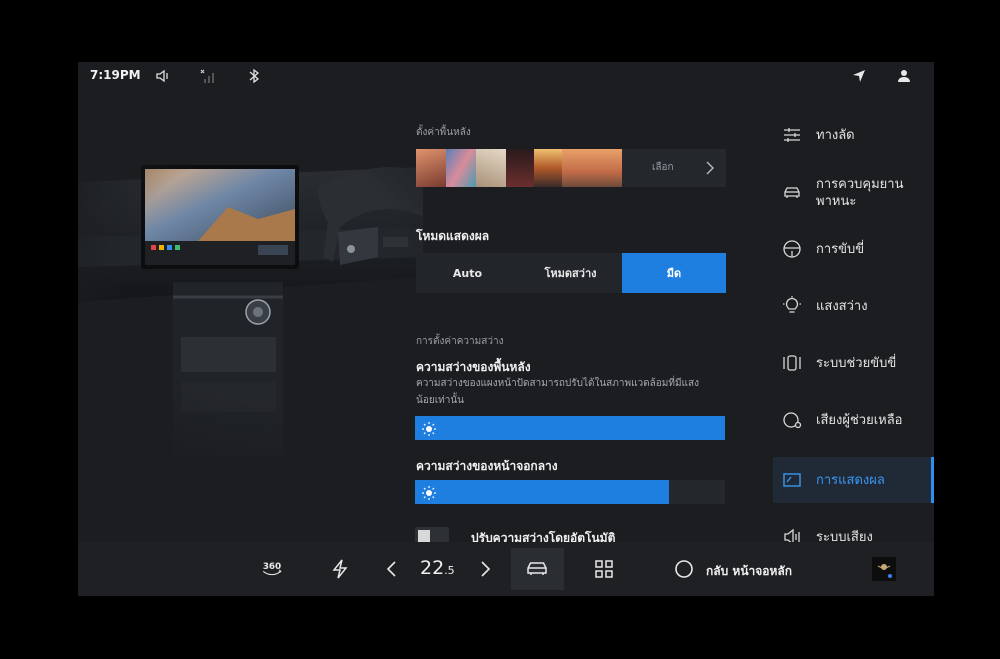 Image resolution: width=1000 pixels, height=659 pixels. Describe the element at coordinates (460, 341) in the screenshot. I see `brightness-section-label: การตั้งค่าความสว่าง` at that location.